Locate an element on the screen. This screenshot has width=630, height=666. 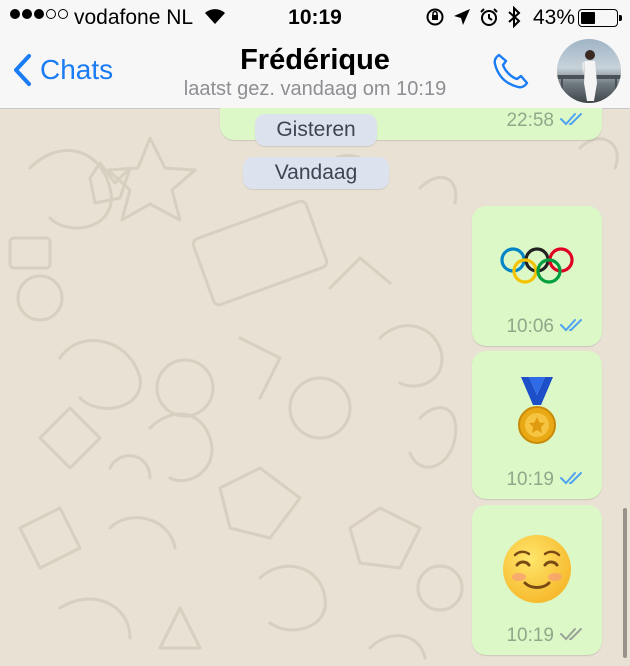
olympic-rings-icon is located at coordinates (537, 265).